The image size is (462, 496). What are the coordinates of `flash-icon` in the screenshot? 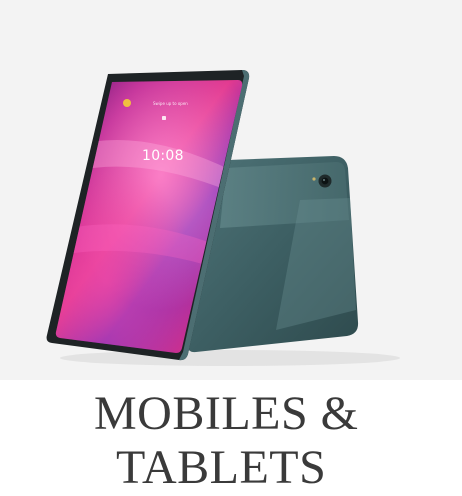 It's located at (314, 179).